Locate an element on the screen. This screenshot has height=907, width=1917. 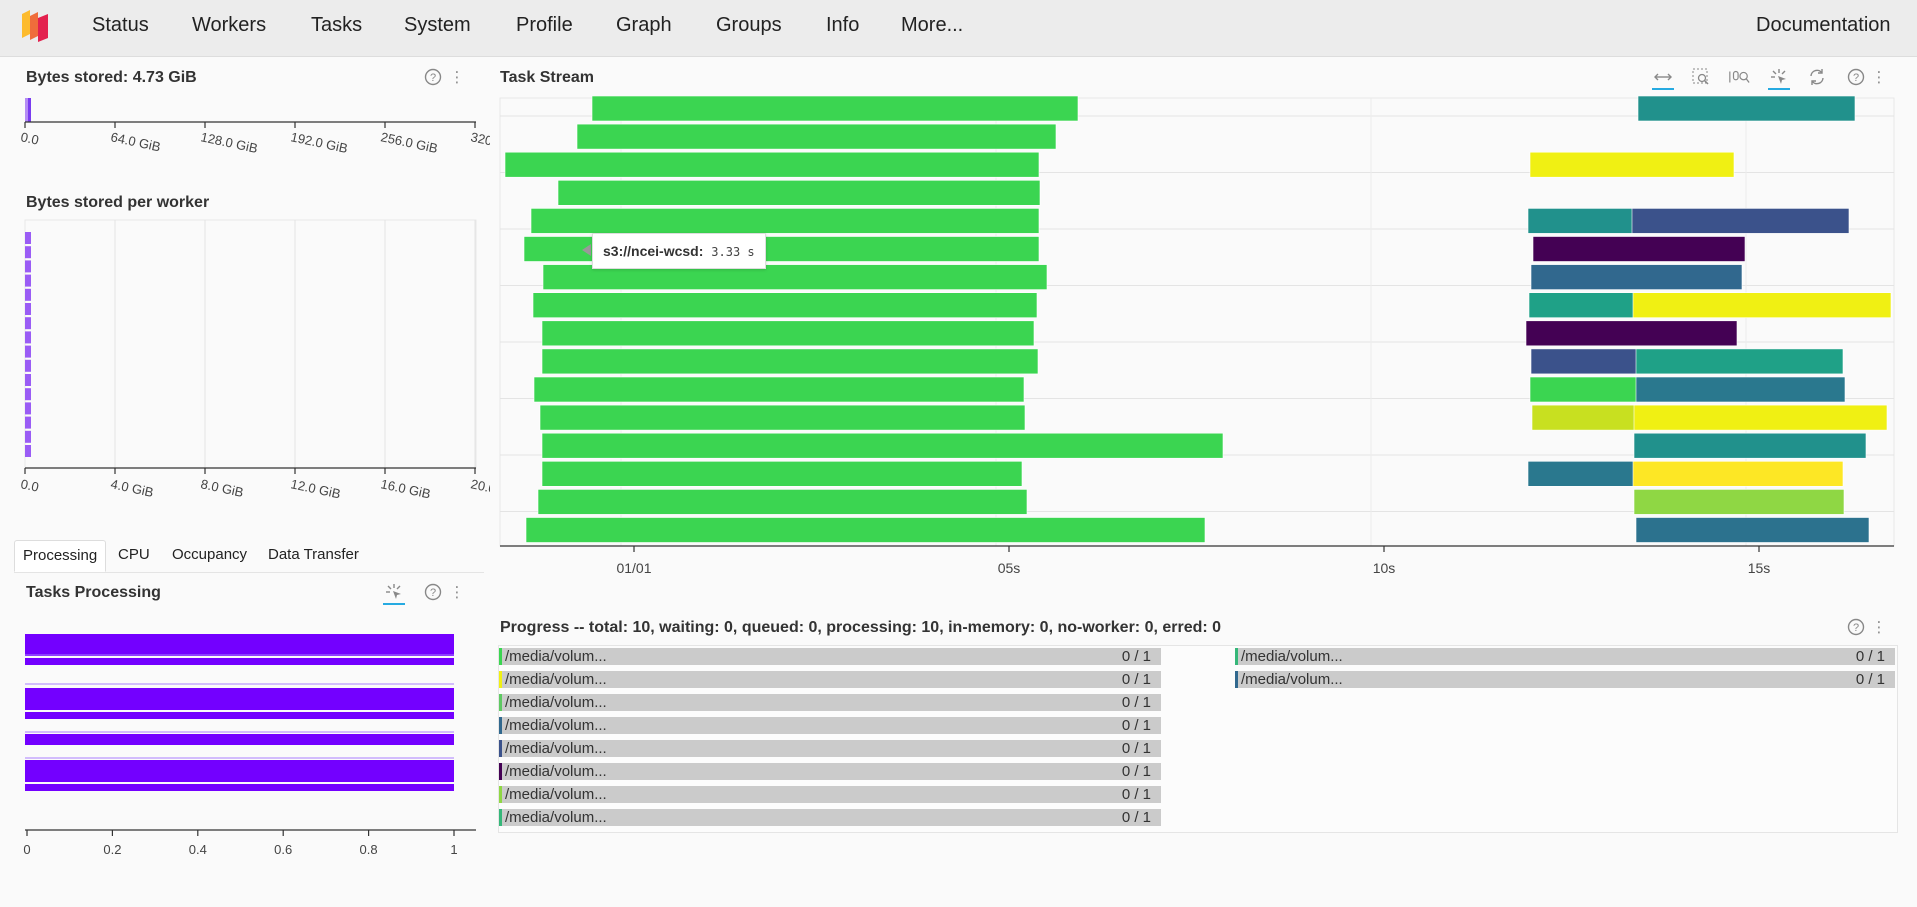
axis-tick-label: 10s is located at coordinates (1384, 568).